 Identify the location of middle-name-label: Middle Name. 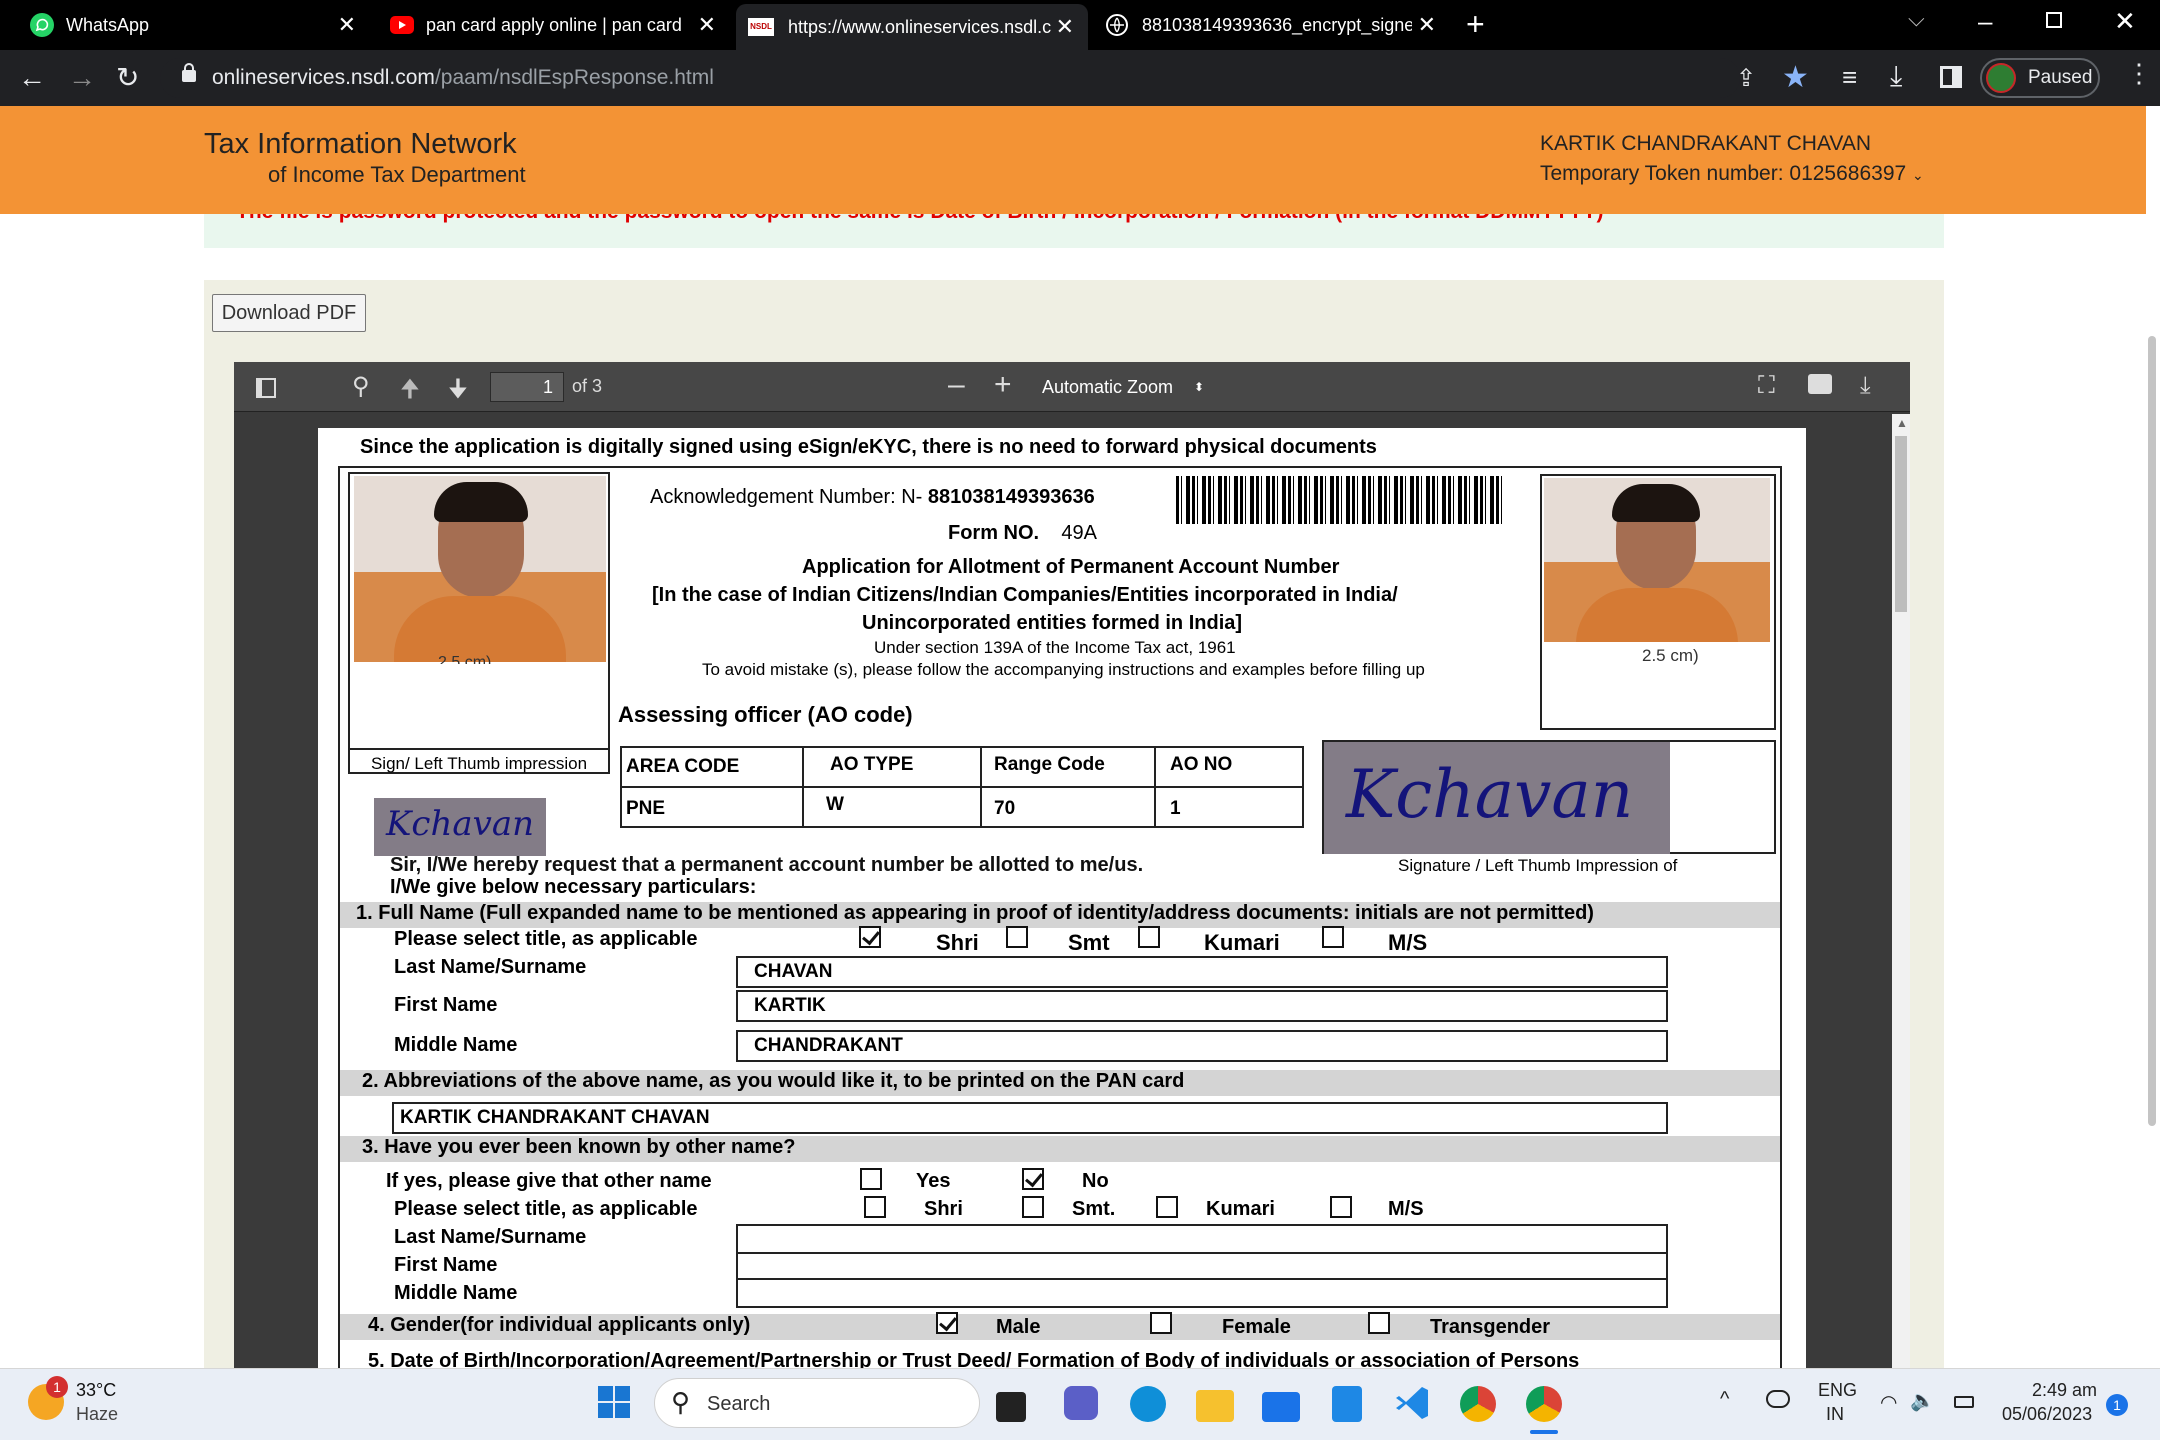
(456, 1045).